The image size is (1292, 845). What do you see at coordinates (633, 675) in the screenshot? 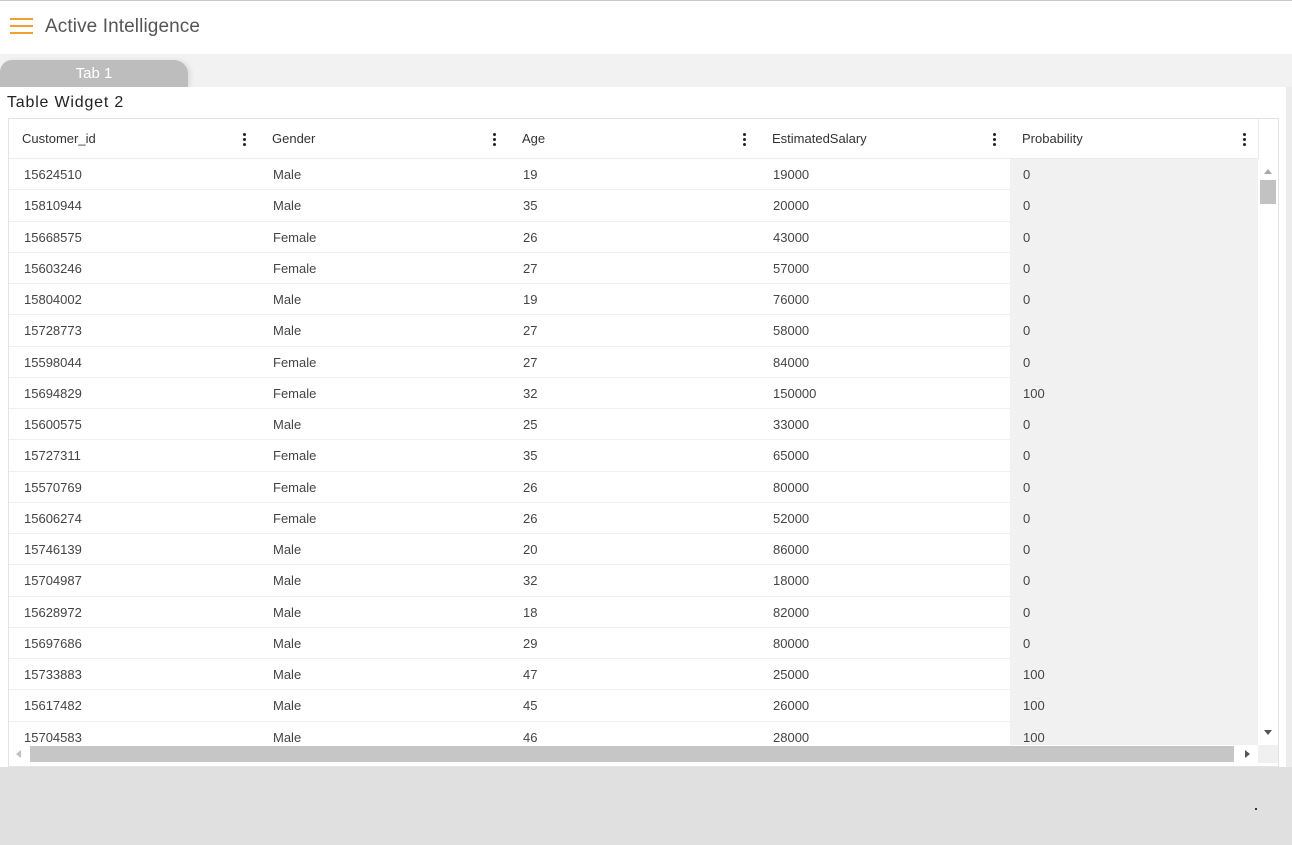
I see `table-row: 15733883 Male 47 25000 100` at bounding box center [633, 675].